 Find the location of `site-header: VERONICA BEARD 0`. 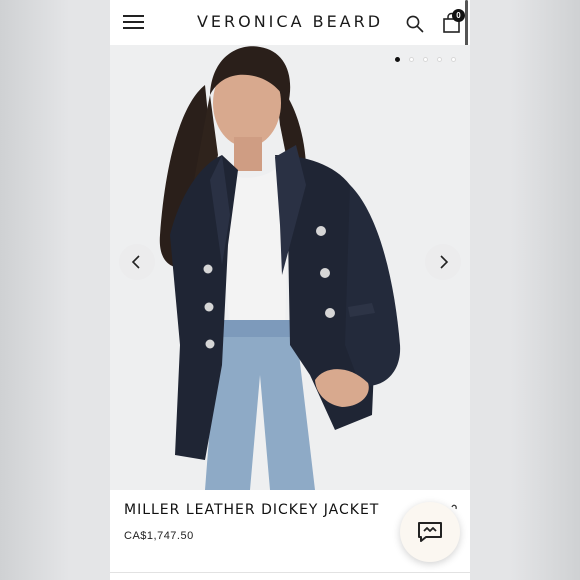

site-header: VERONICA BEARD 0 is located at coordinates (290, 22).